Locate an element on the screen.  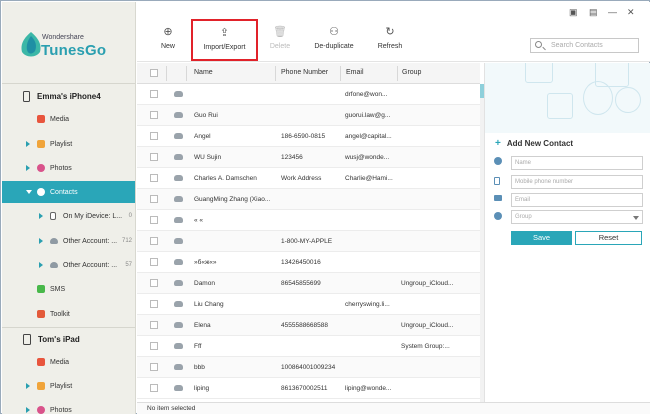
refresh-button: ↻ Refresh is located at coordinates (390, 39).